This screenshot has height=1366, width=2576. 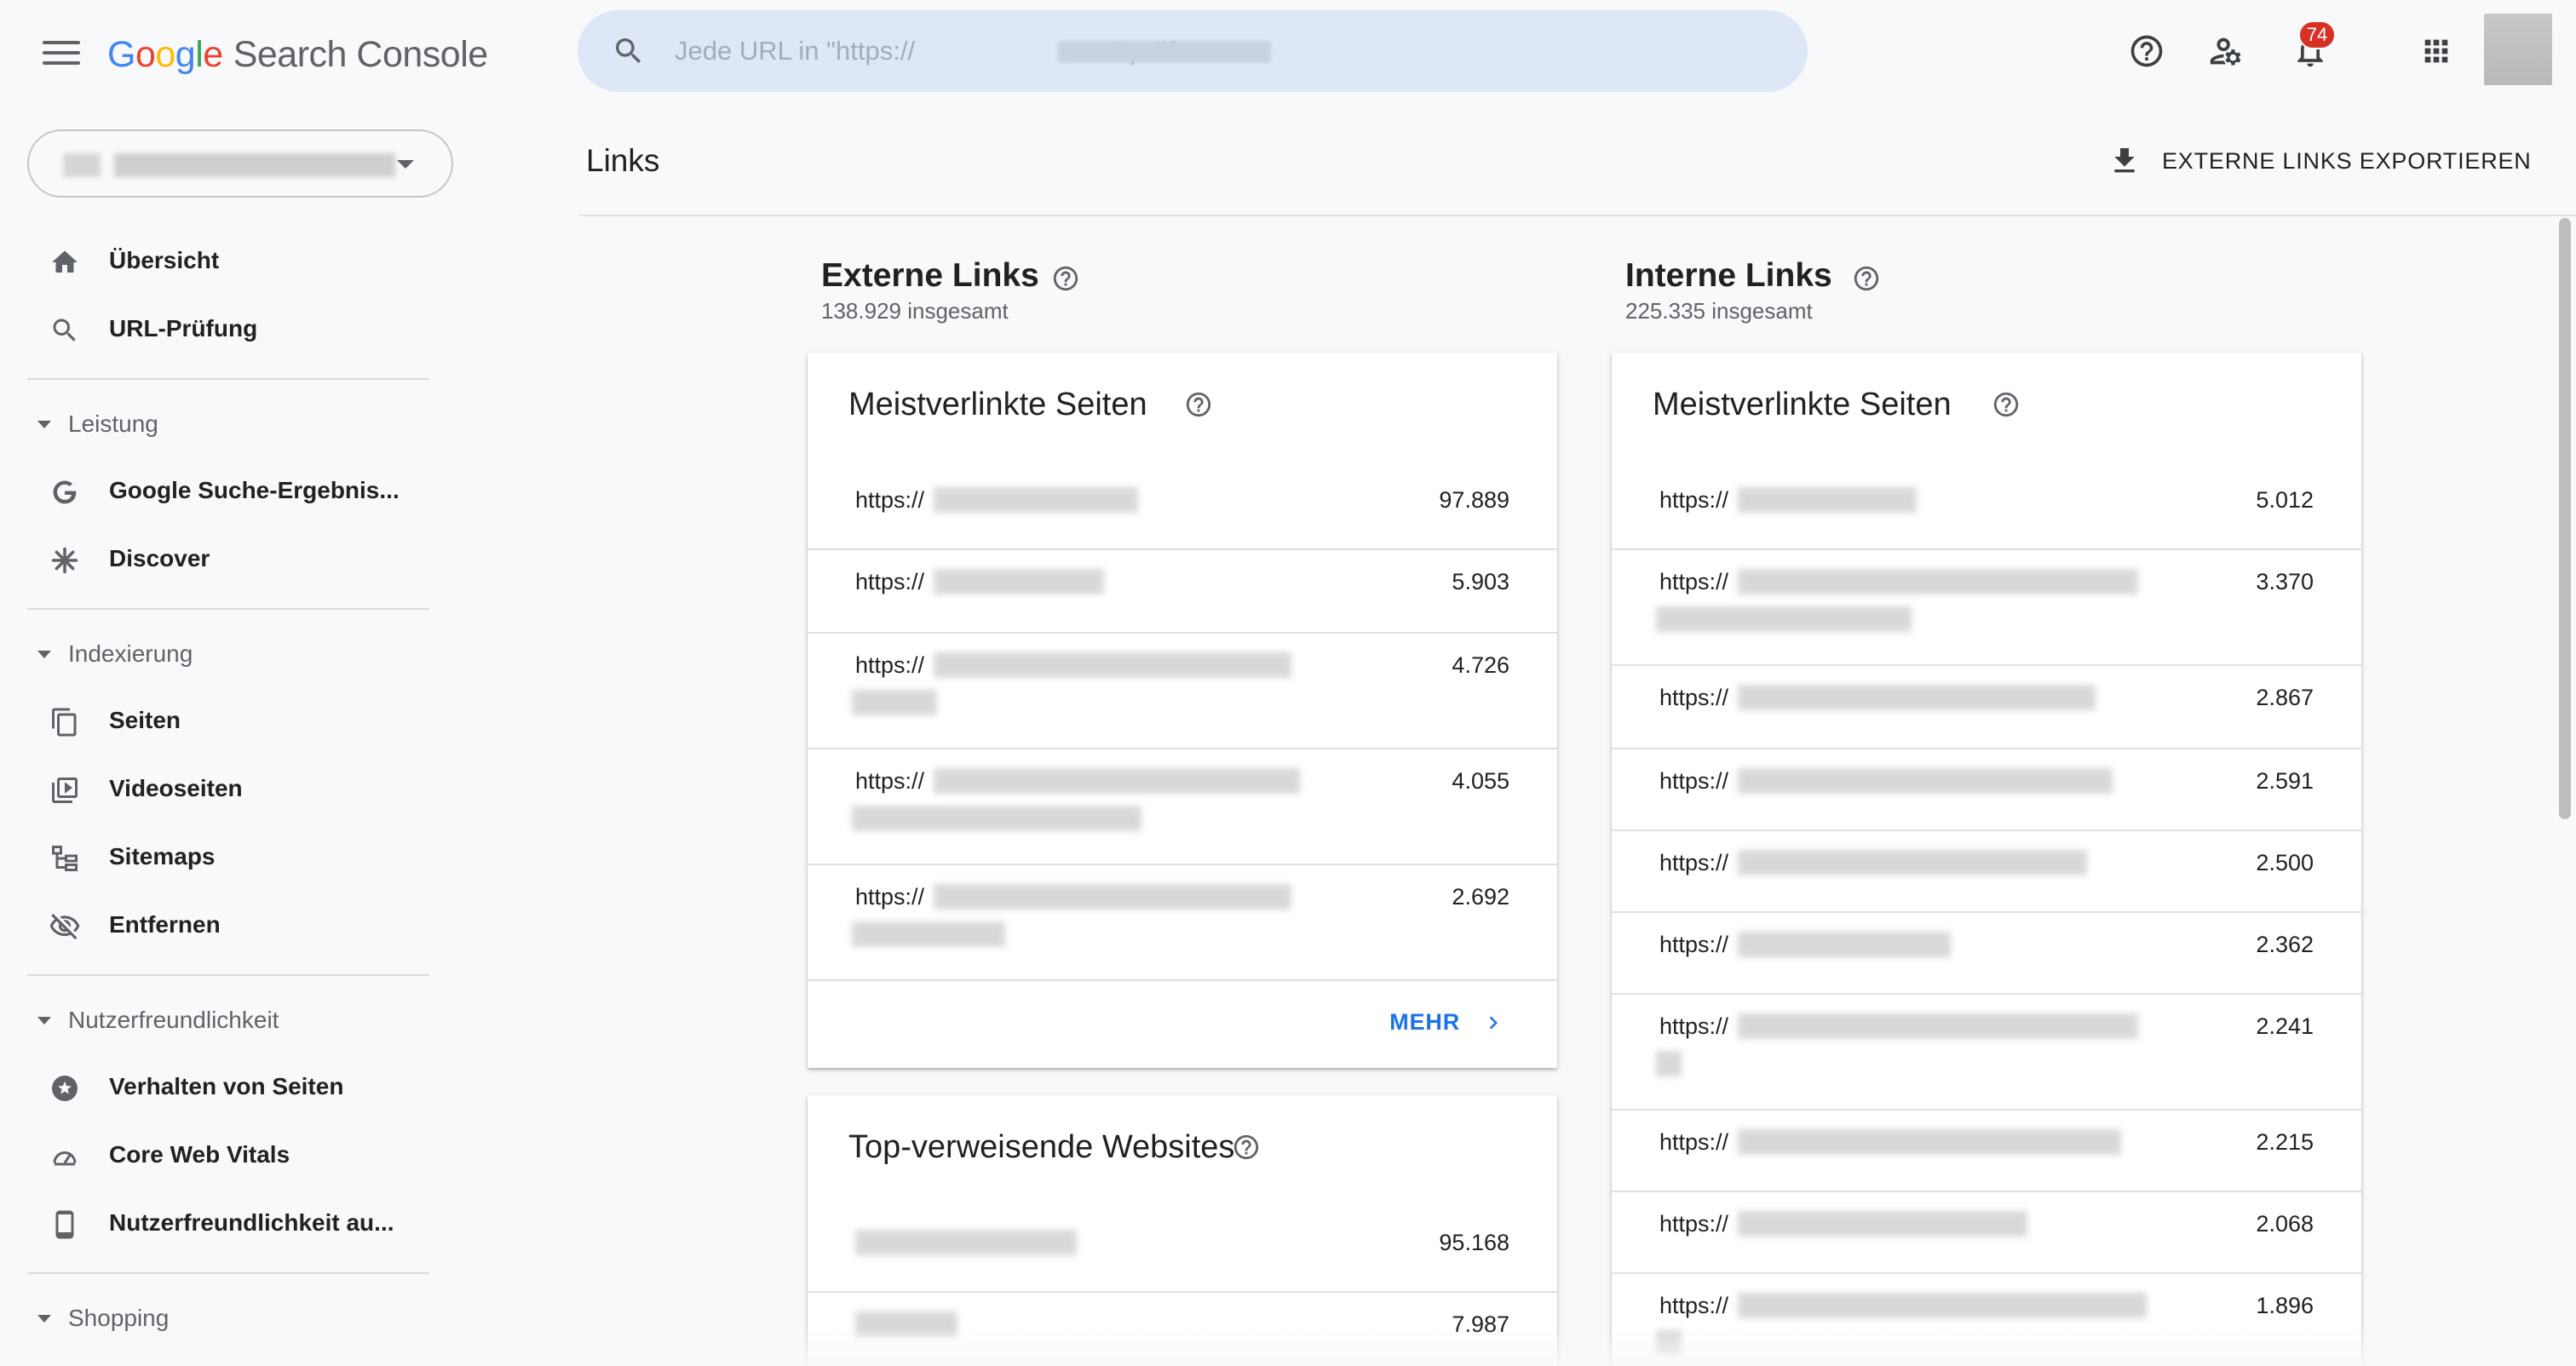 I want to click on card-title: Meistverlinkte Seiten, so click(x=1803, y=405).